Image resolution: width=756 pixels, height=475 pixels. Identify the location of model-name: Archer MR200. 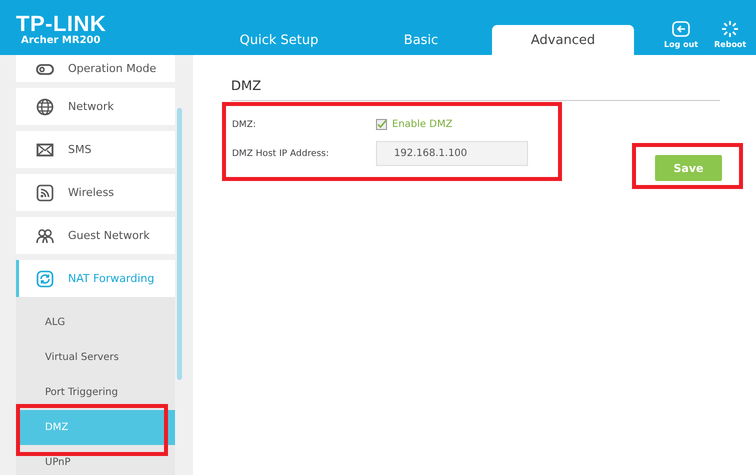
(61, 41).